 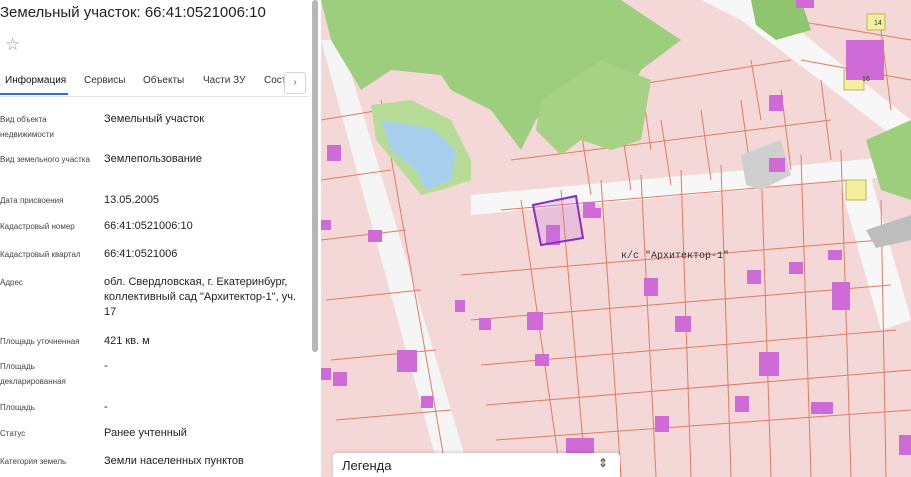 I want to click on selected-parcel, so click(x=558, y=220).